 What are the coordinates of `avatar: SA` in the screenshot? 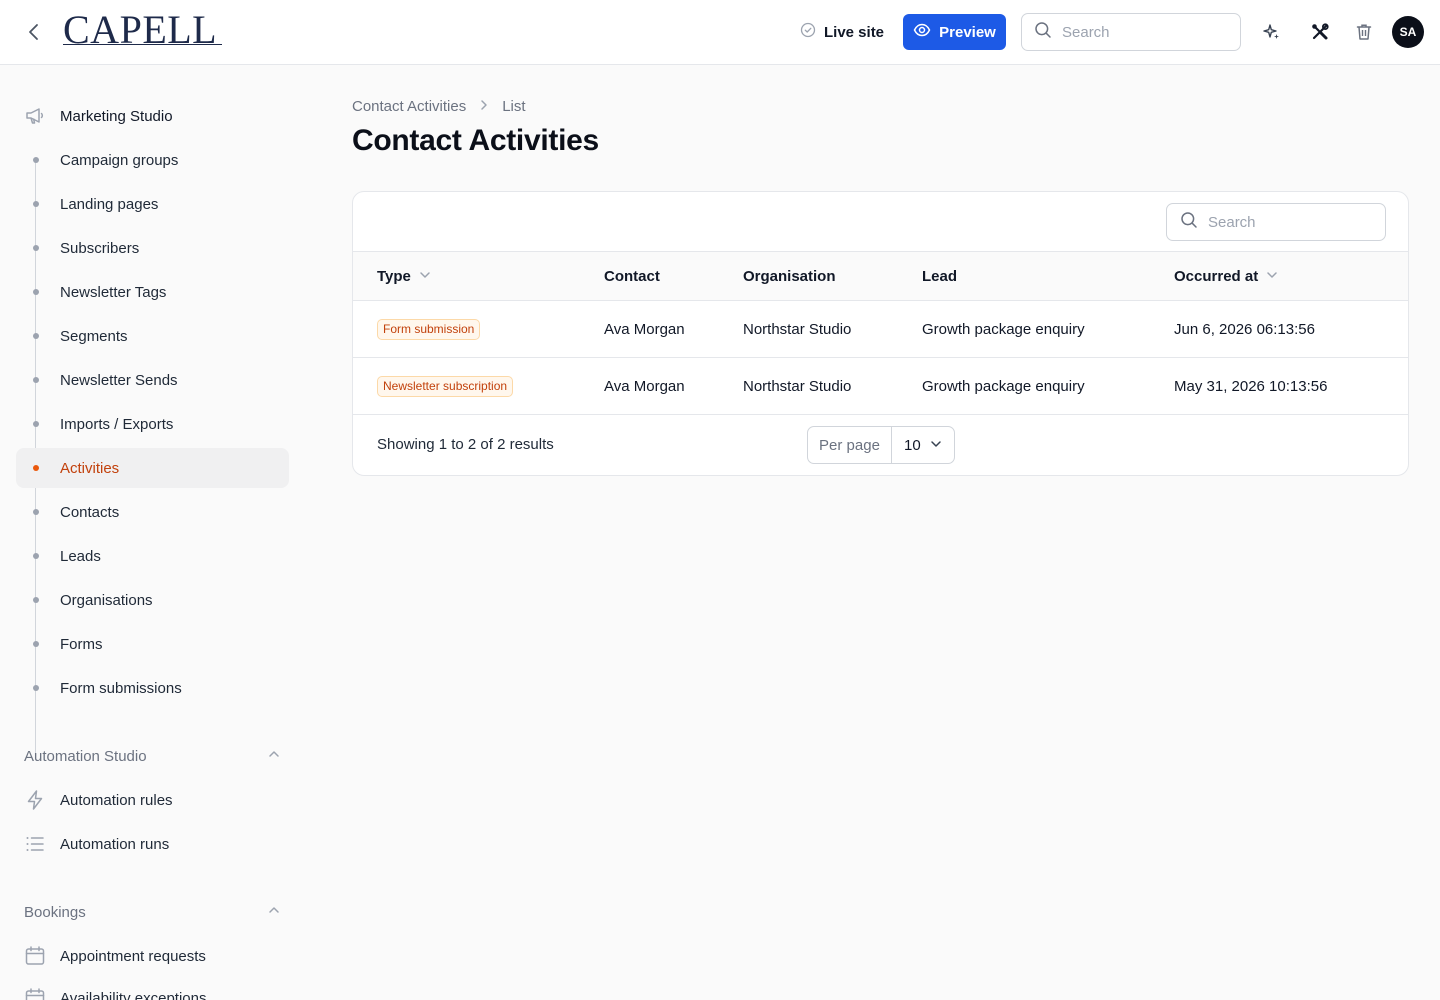 It's located at (1408, 32).